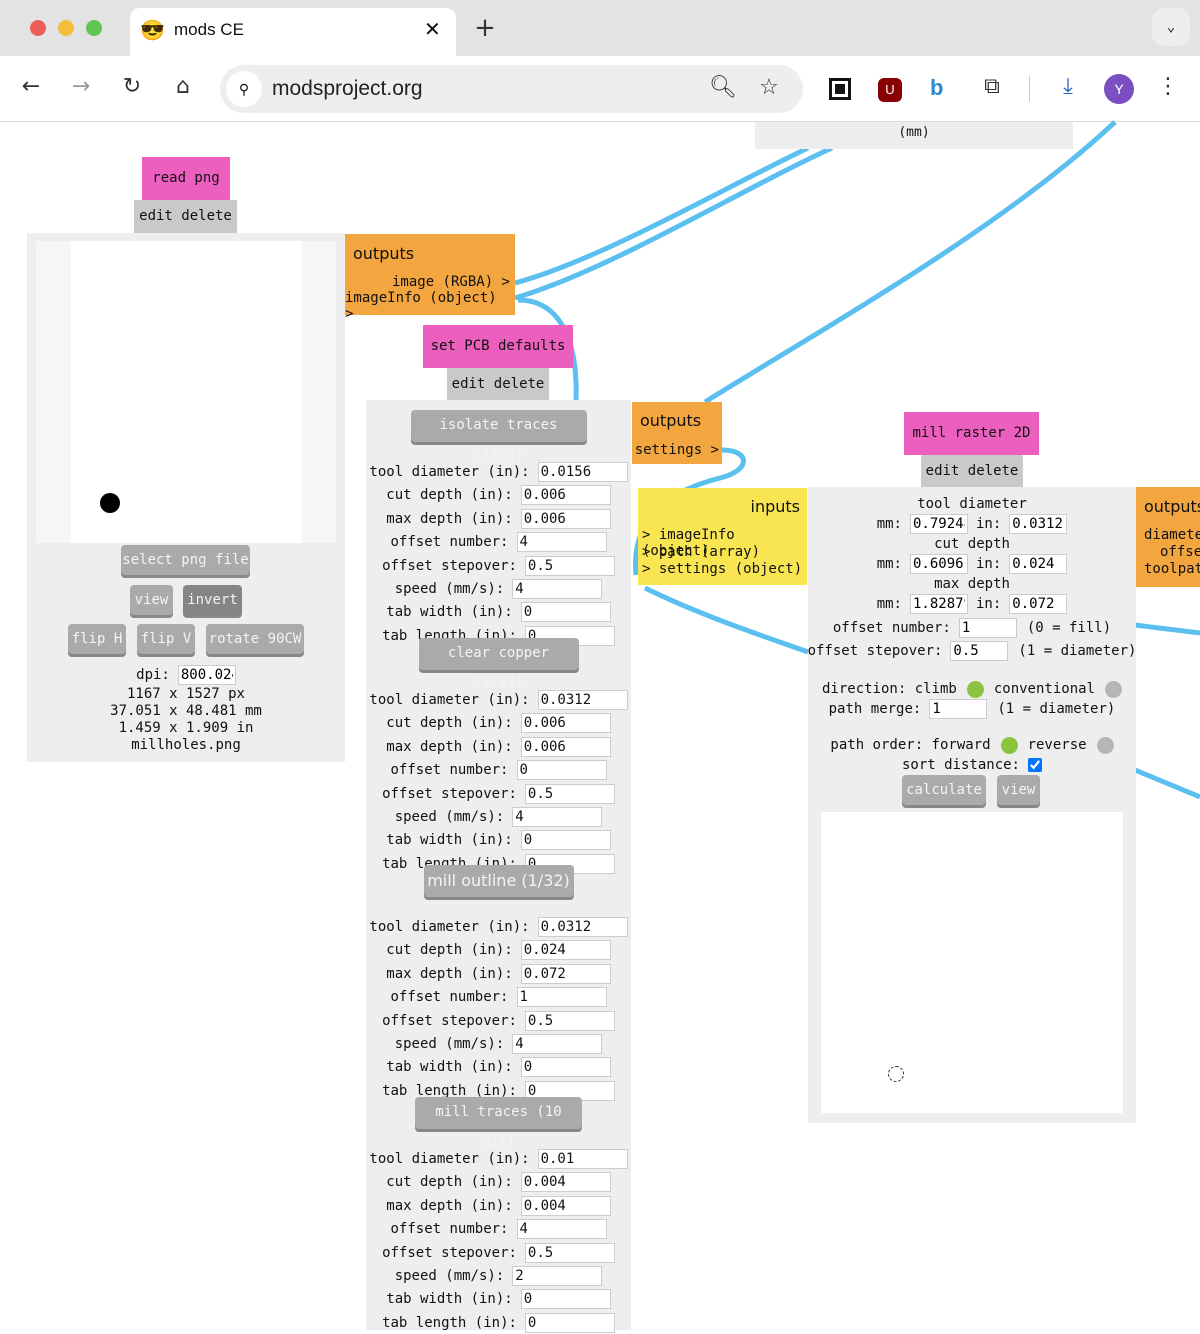 The width and height of the screenshot is (1200, 1334). What do you see at coordinates (557, 1276) in the screenshot?
I see `param-input: 2` at bounding box center [557, 1276].